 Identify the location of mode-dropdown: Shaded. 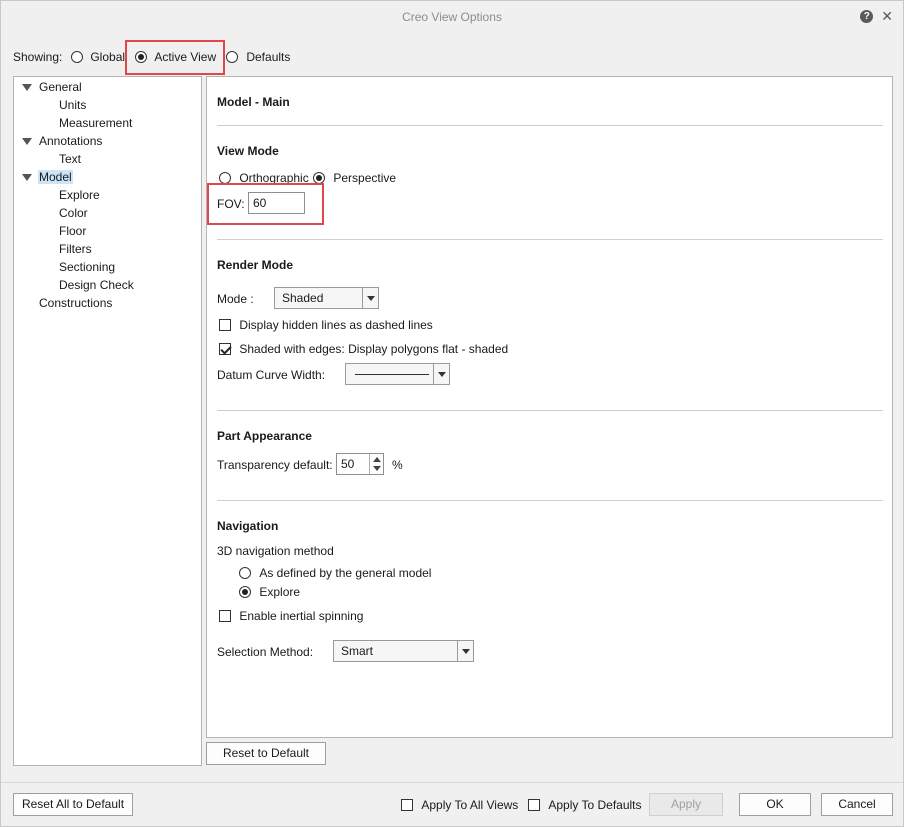
(326, 298).